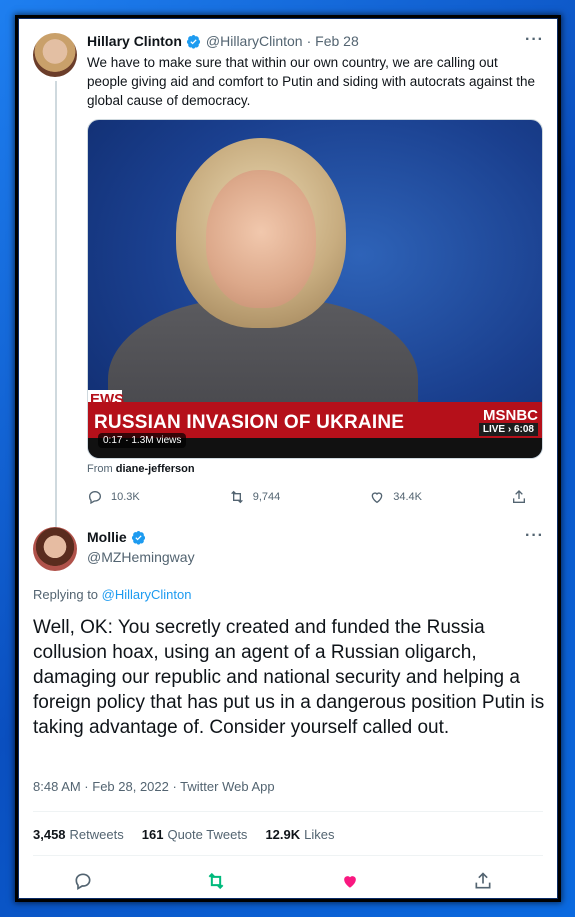  I want to click on replying-to: Replying to @HillaryClinton, so click(112, 594).